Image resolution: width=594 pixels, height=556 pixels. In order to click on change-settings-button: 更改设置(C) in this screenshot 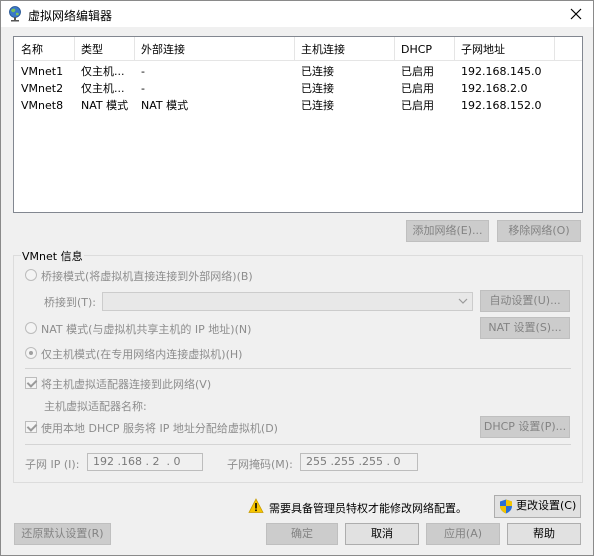, I will do `click(537, 506)`.